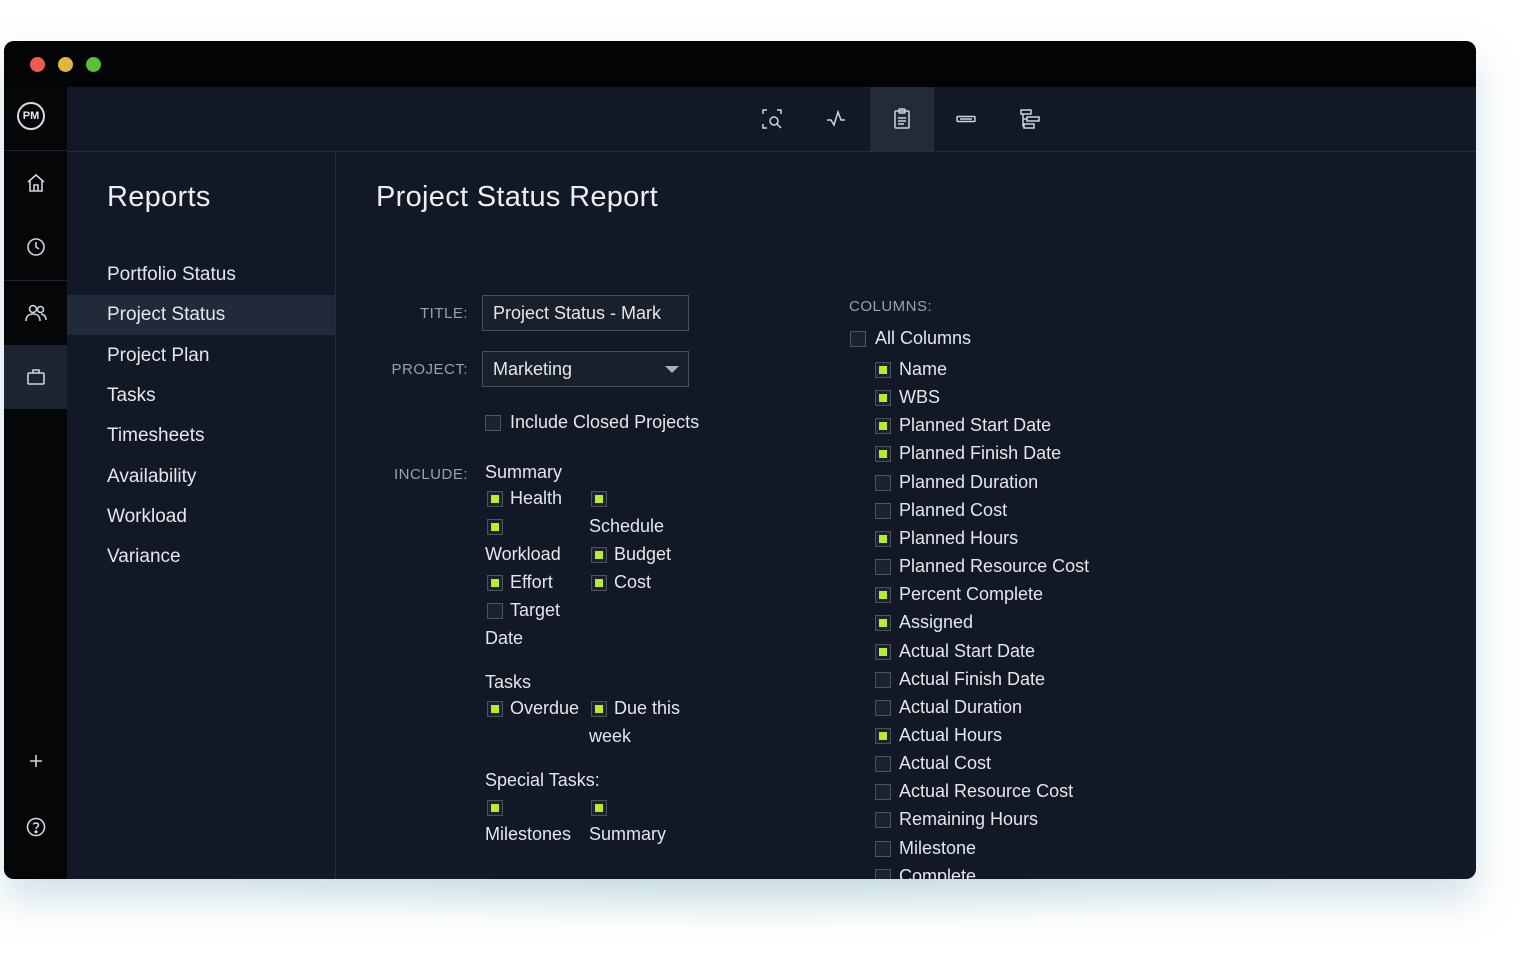 Image resolution: width=1536 pixels, height=958 pixels. What do you see at coordinates (35, 247) in the screenshot?
I see `clock-icon` at bounding box center [35, 247].